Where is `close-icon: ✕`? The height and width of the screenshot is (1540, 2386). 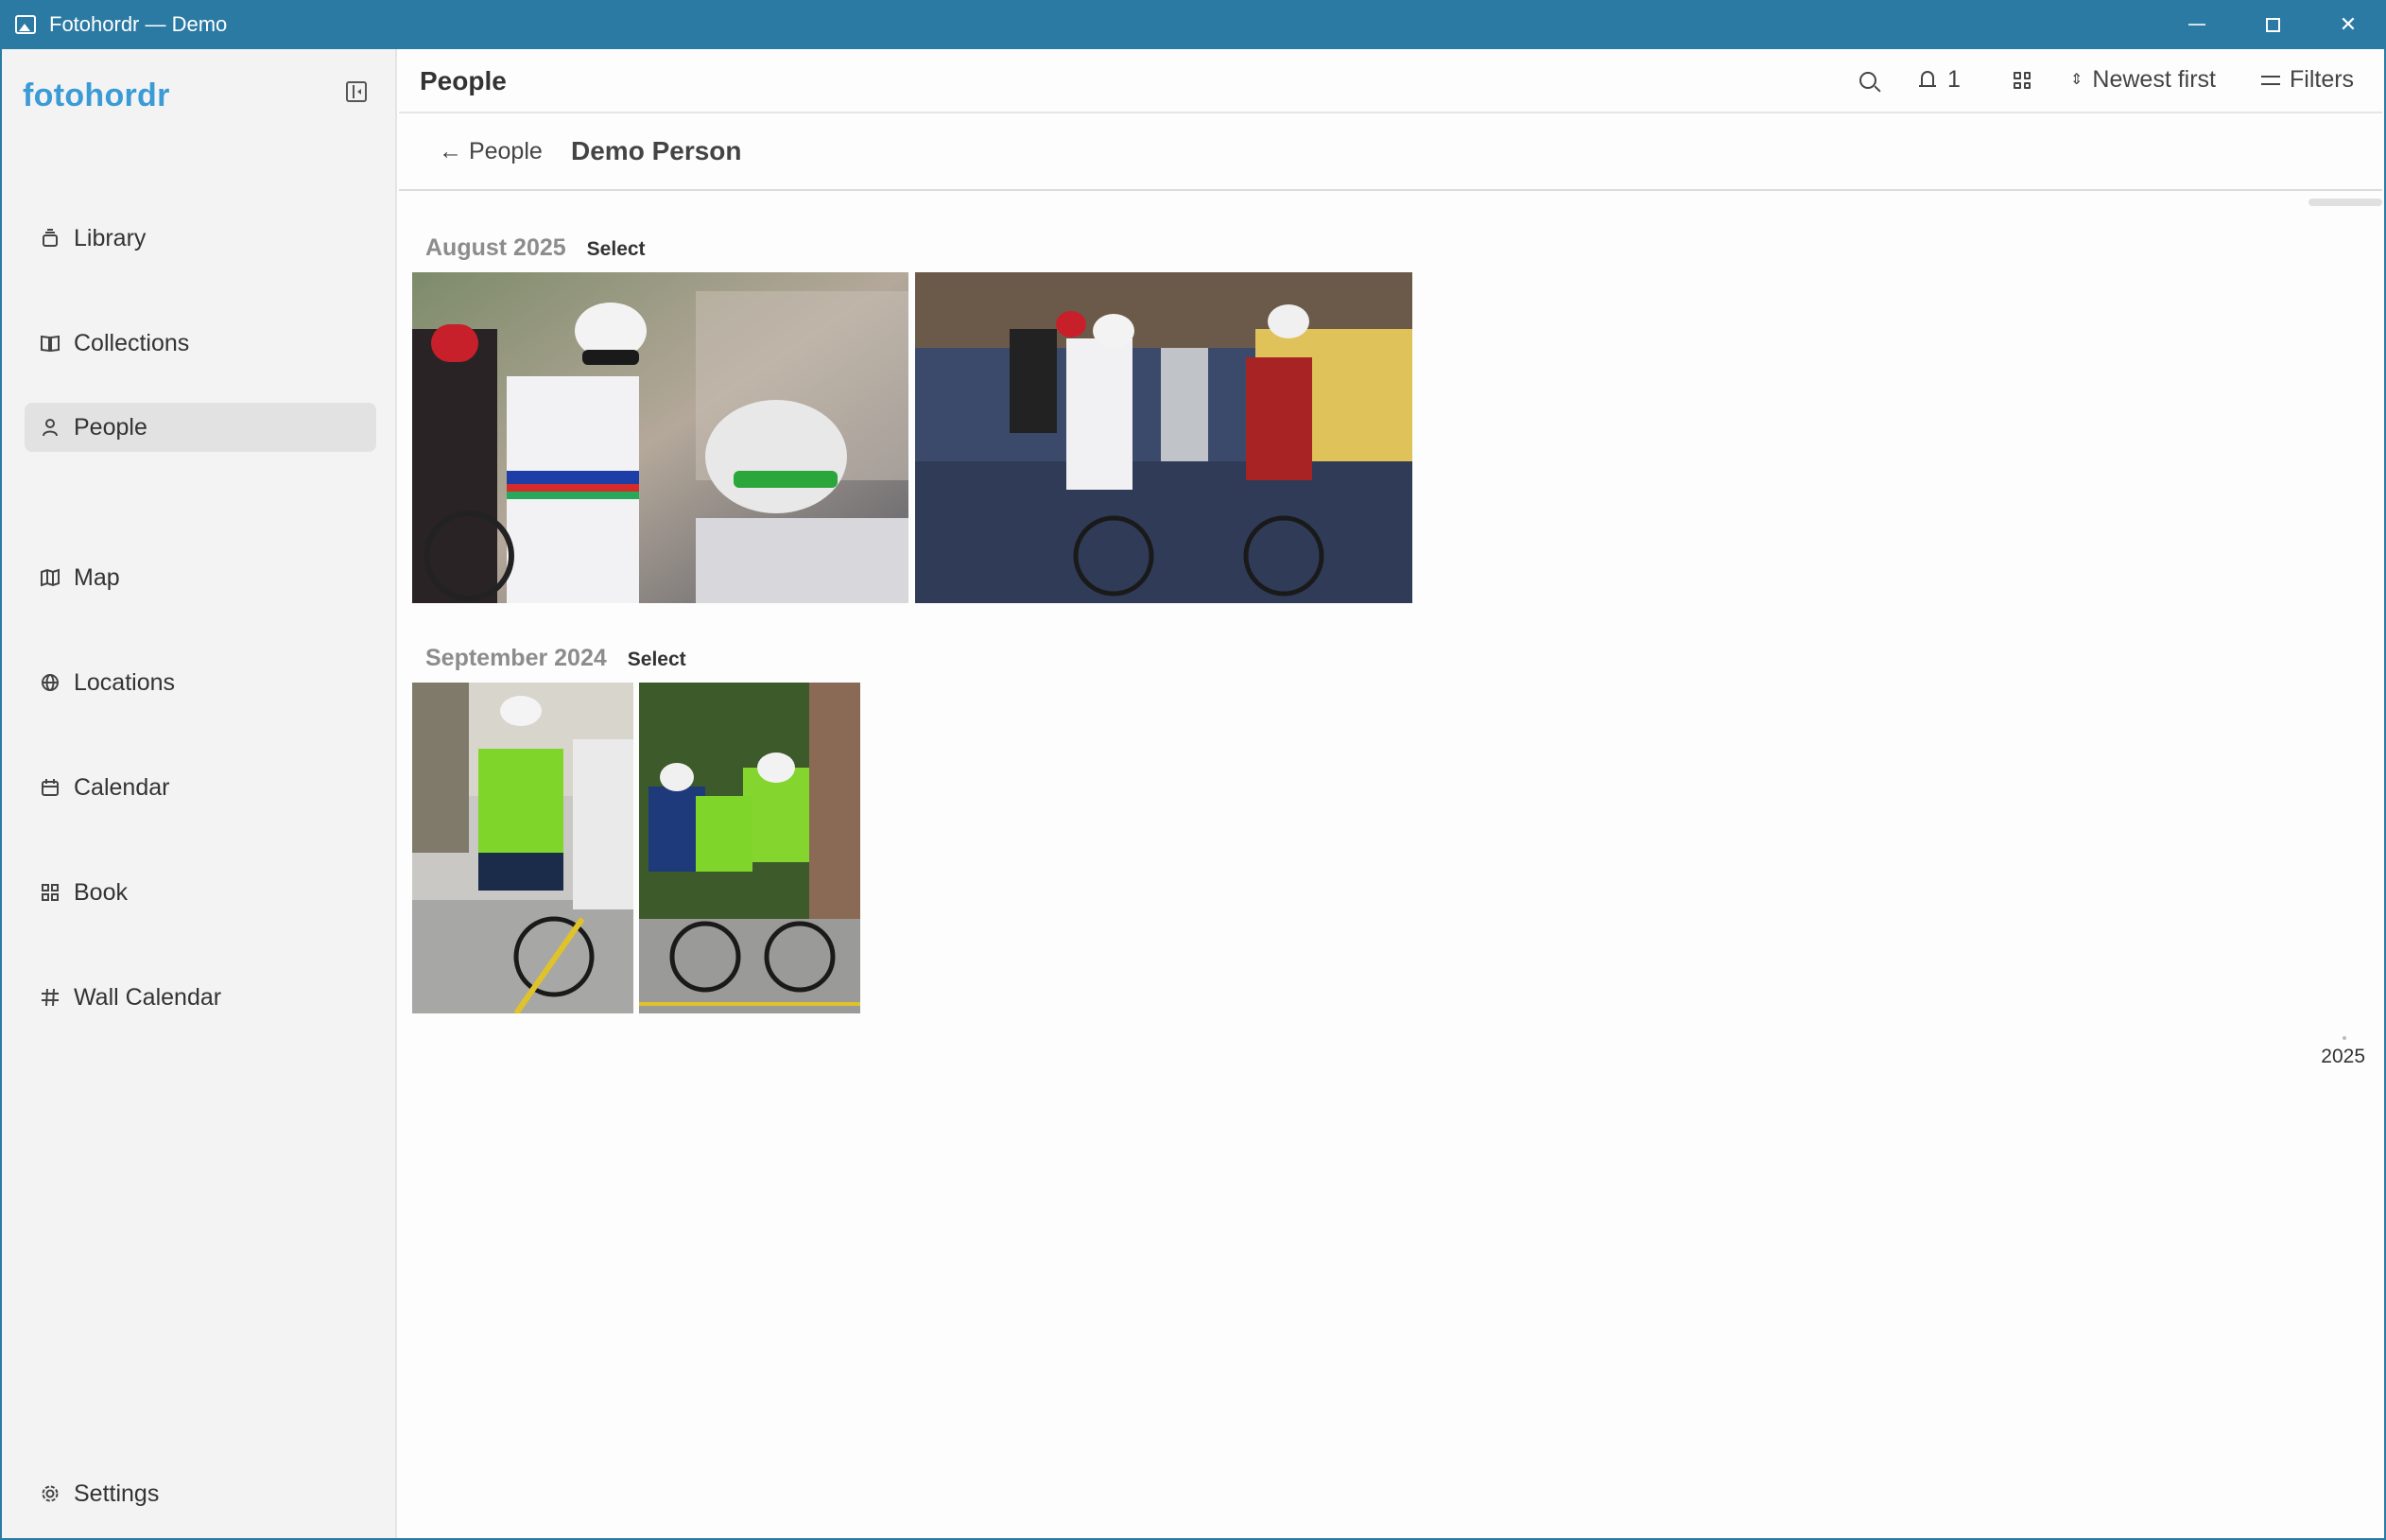 close-icon: ✕ is located at coordinates (2349, 24).